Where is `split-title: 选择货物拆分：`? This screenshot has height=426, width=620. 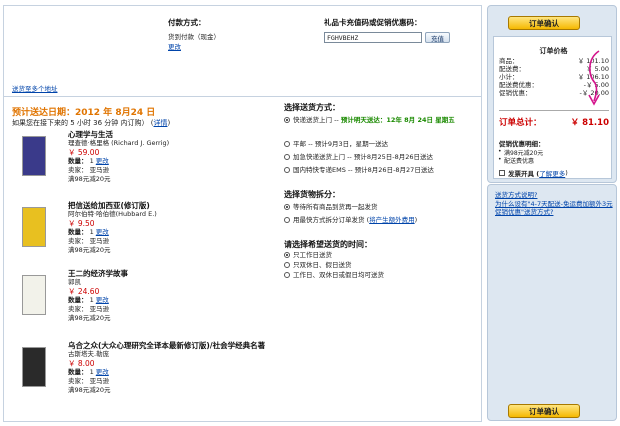 split-title: 选择货物拆分： is located at coordinates (312, 194).